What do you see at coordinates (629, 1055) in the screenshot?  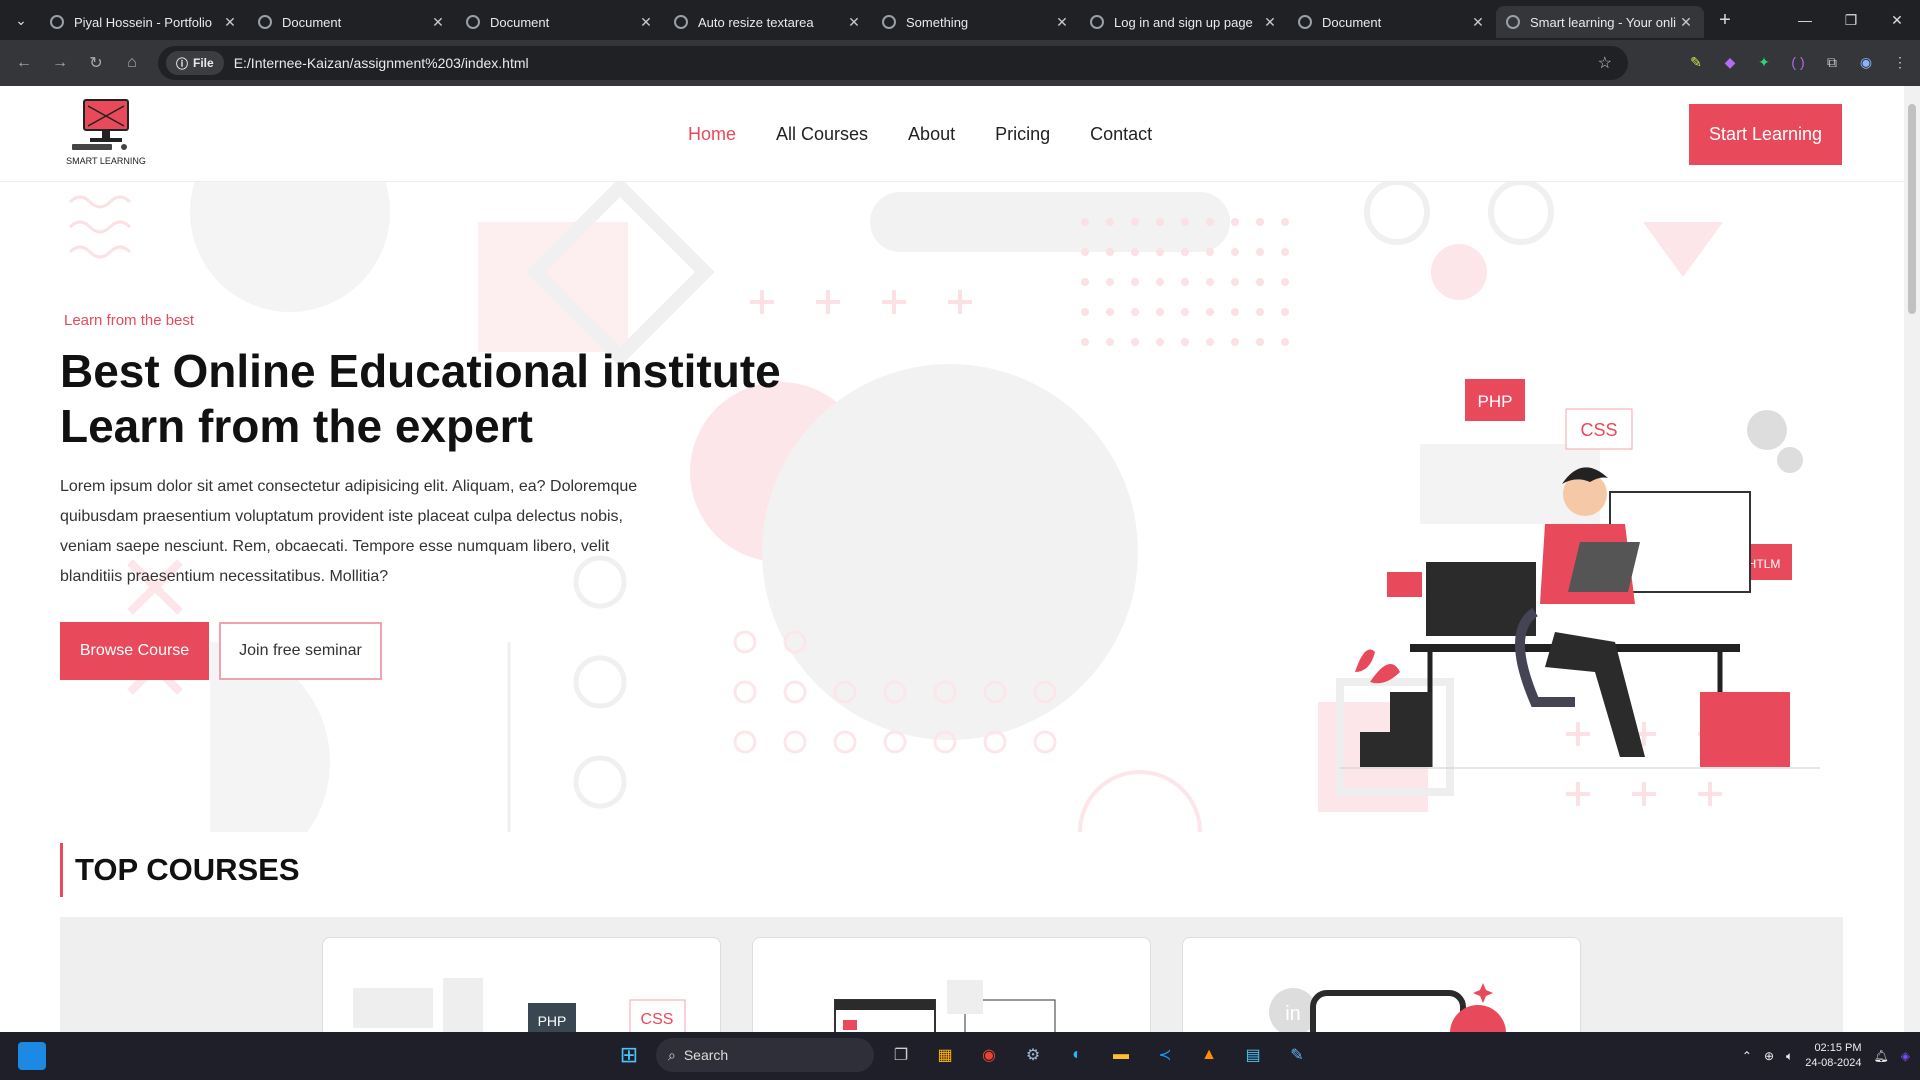 I see `windows-start-icon: ⊞` at bounding box center [629, 1055].